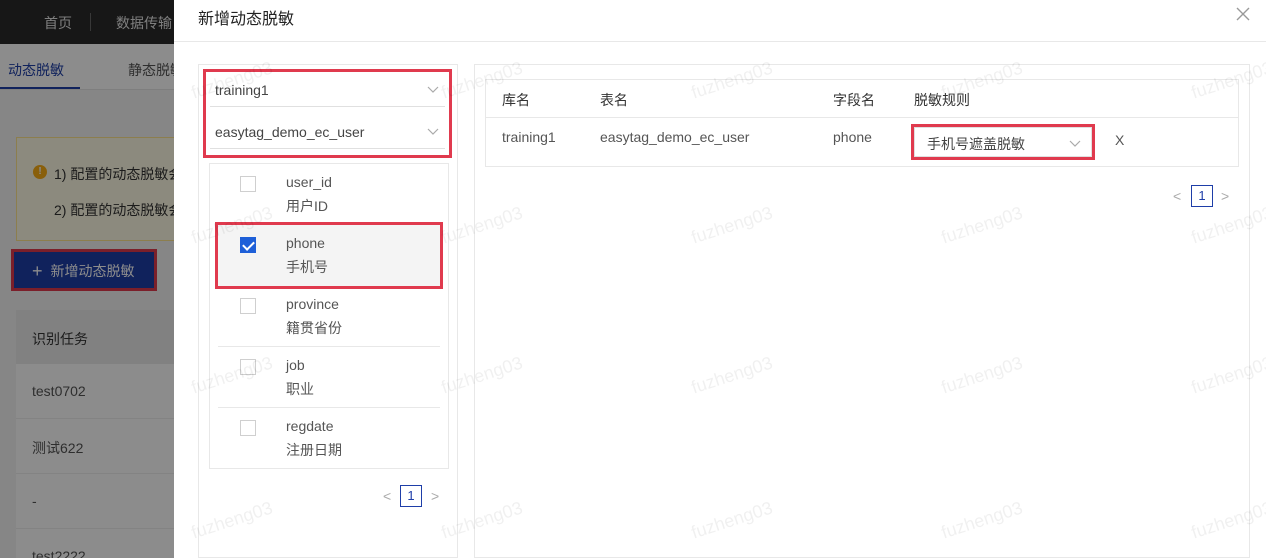 The width and height of the screenshot is (1266, 558). I want to click on drawer-title: 新增动态脱敏, so click(246, 19).